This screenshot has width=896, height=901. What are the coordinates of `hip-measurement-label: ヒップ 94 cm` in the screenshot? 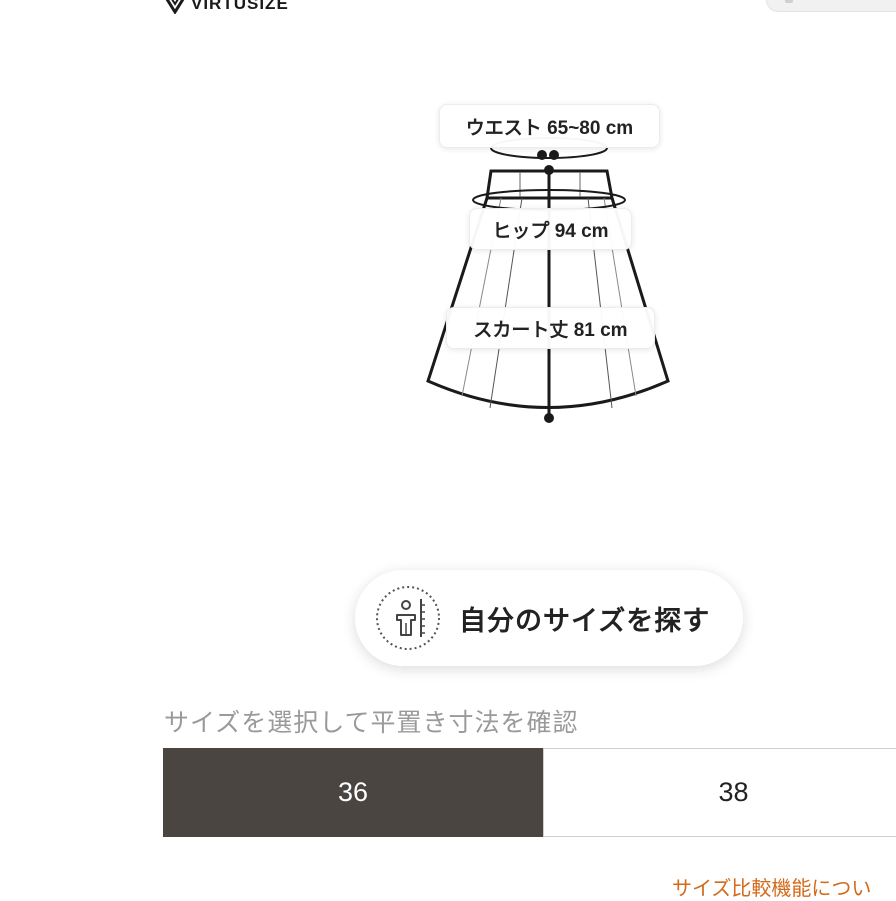 It's located at (550, 229).